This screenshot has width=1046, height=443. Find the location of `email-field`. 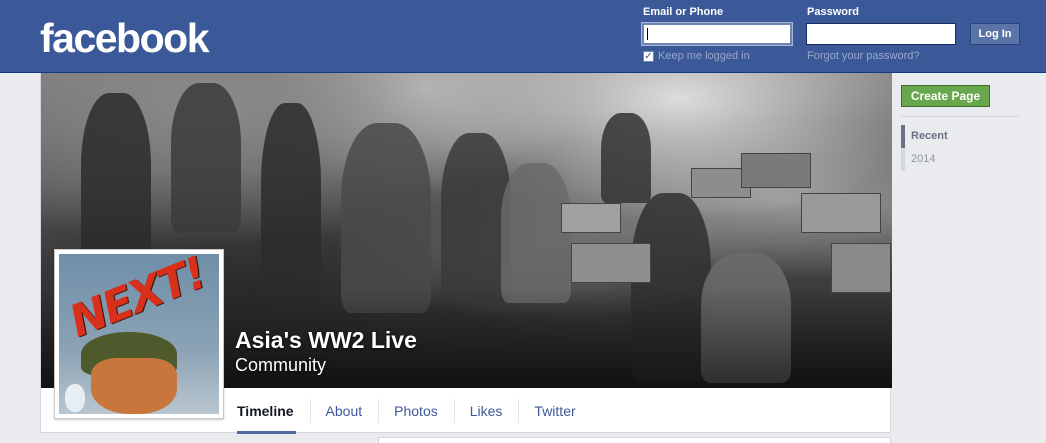

email-field is located at coordinates (717, 34).